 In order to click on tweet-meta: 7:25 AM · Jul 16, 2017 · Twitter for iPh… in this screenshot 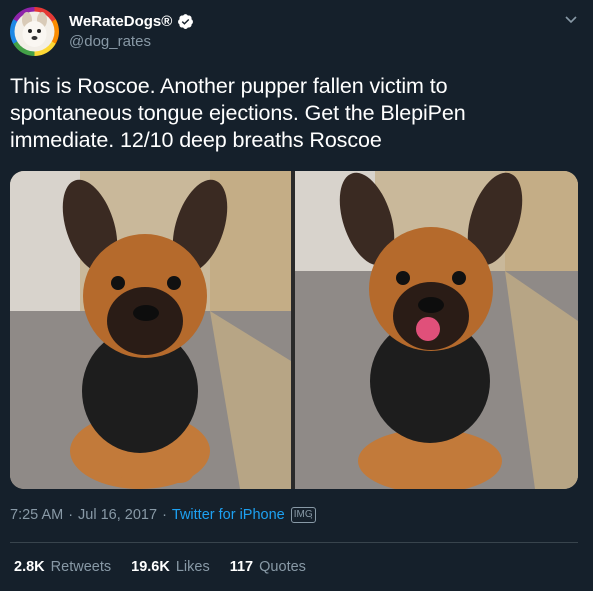, I will do `click(163, 515)`.